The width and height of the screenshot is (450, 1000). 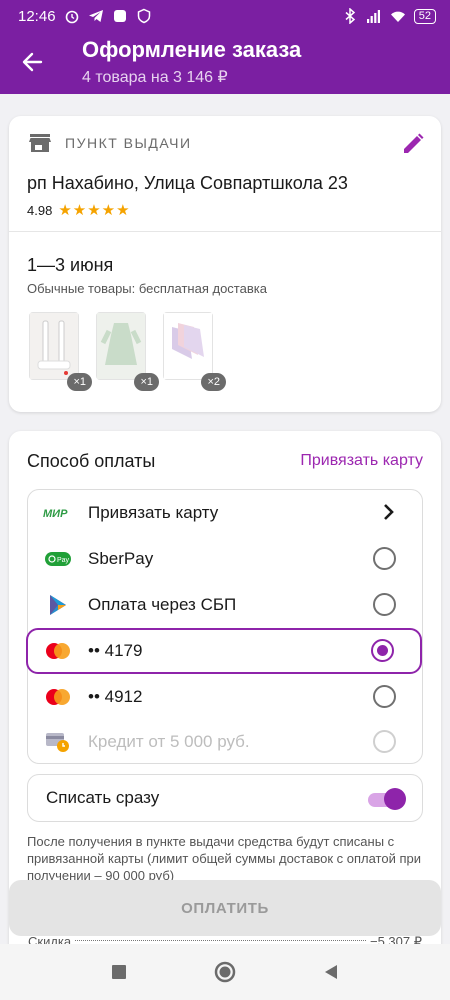 I want to click on payment-option-label: Кредит от 5 000 руб., so click(x=169, y=741).